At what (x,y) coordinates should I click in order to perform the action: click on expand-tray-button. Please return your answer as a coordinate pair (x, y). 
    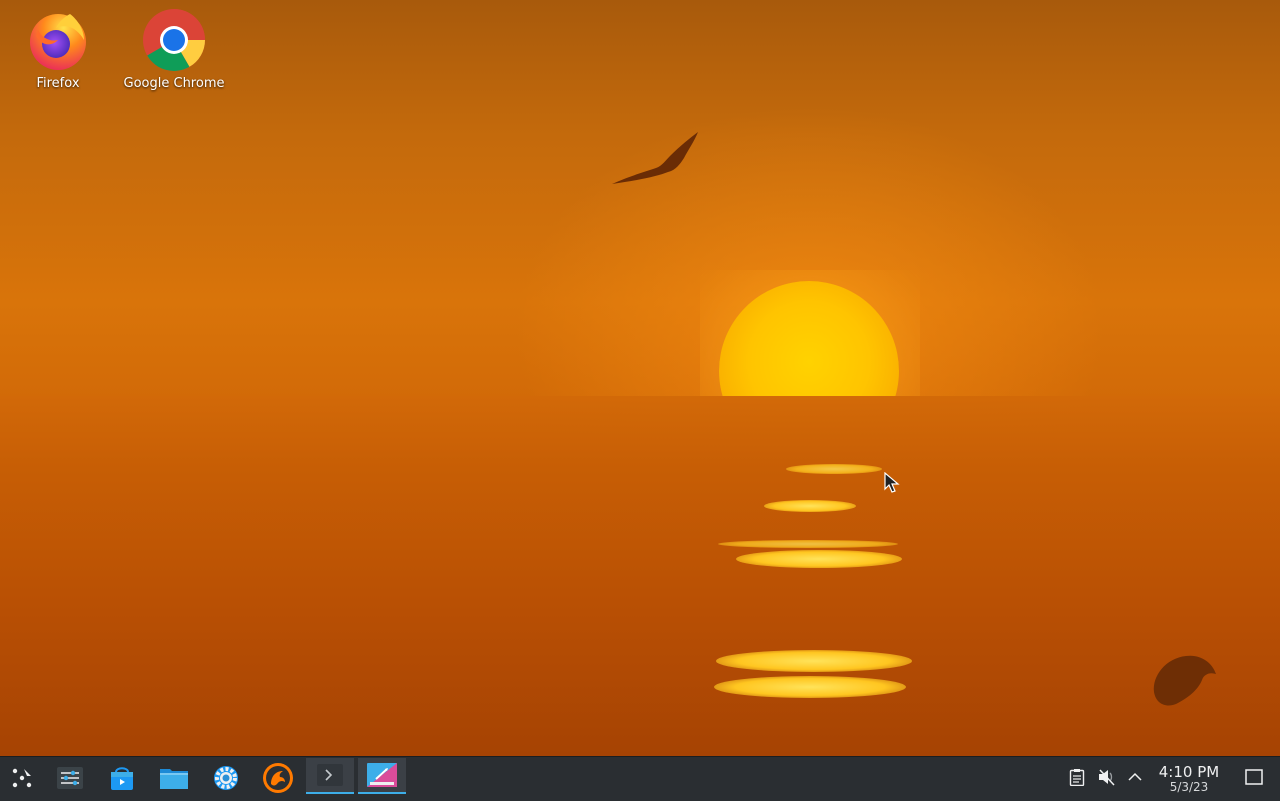
    Looking at the image, I should click on (1135, 777).